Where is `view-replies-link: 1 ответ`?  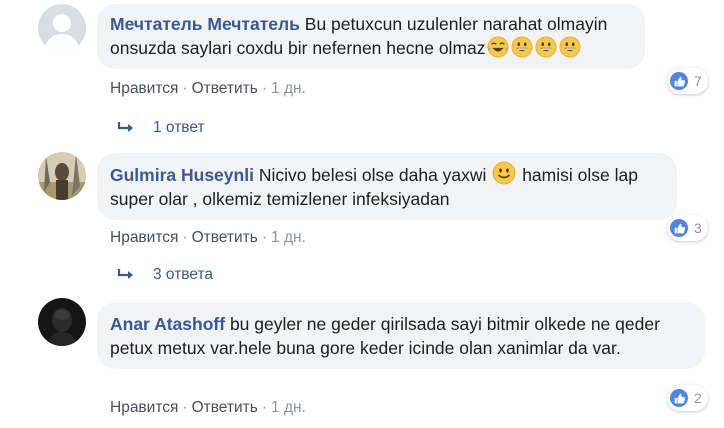 view-replies-link: 1 ответ is located at coordinates (161, 128).